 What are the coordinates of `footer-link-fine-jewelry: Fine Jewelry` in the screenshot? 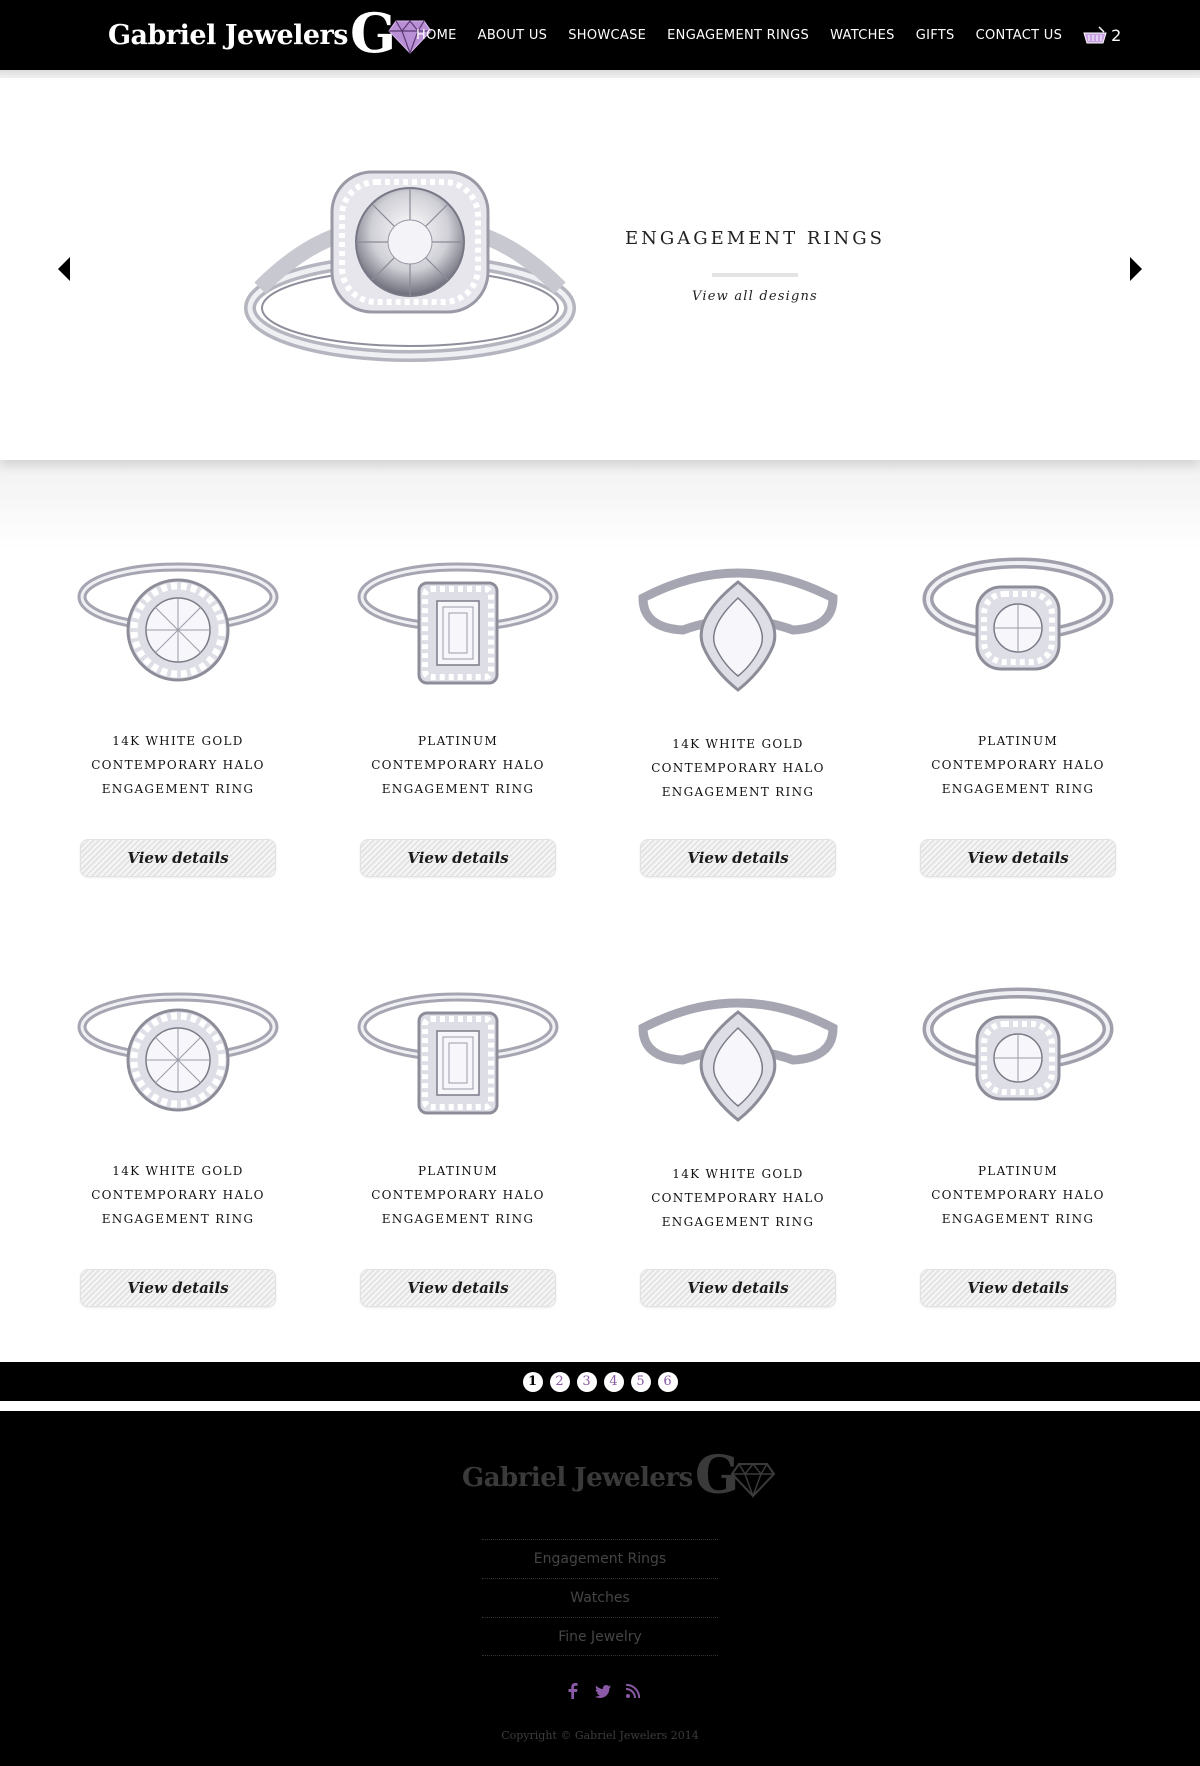 It's located at (600, 1636).